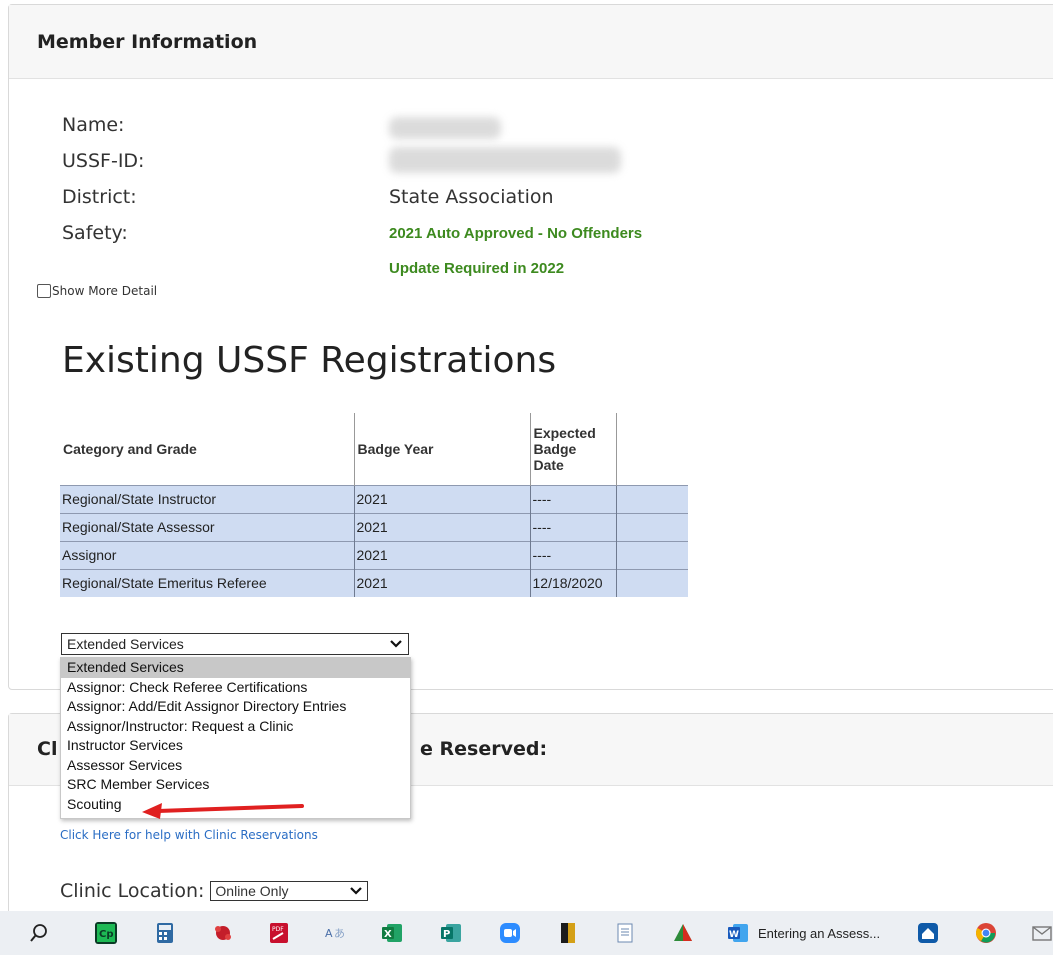 The image size is (1053, 955). I want to click on app2-icon, so click(683, 933).